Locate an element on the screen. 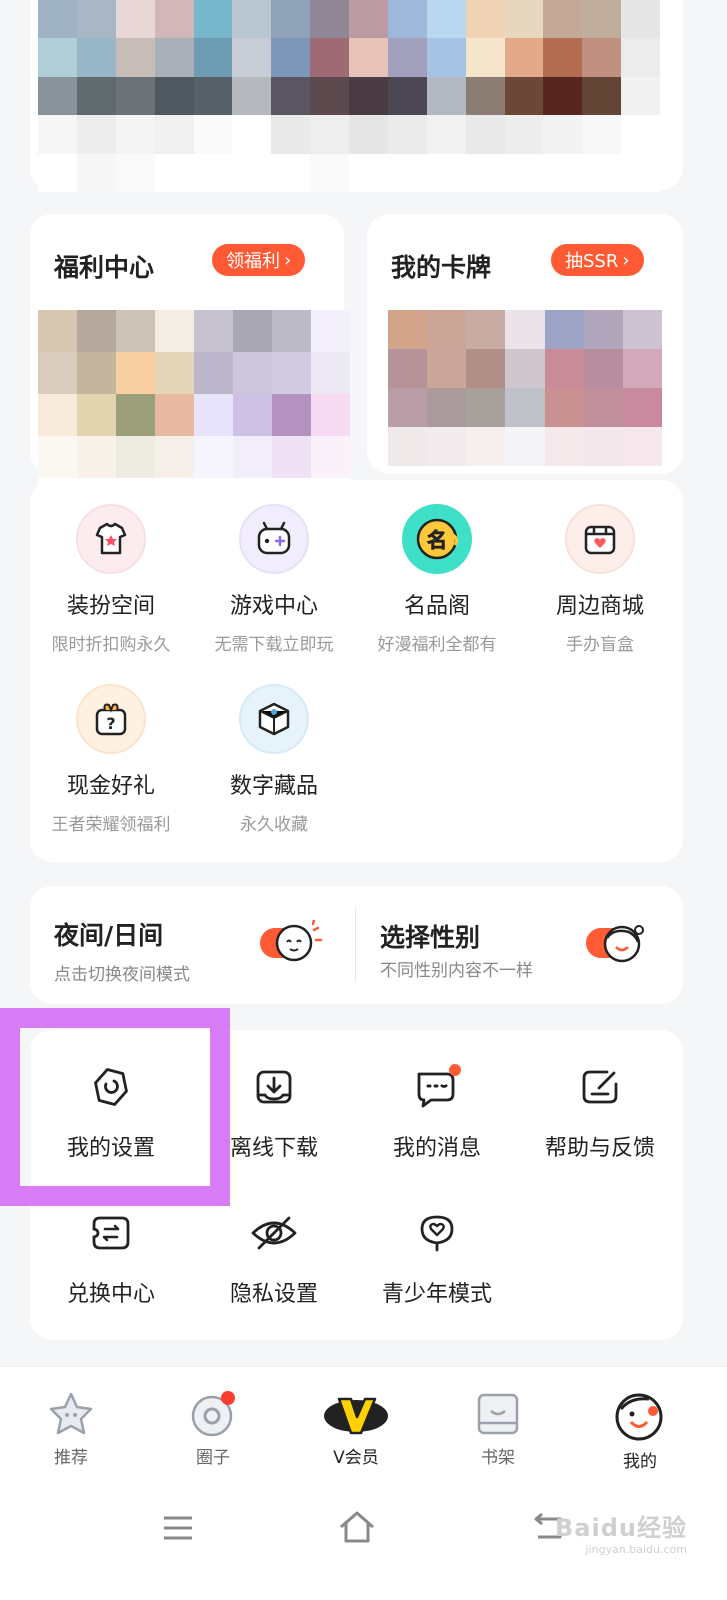 This screenshot has width=727, height=1600. feedback-edit-icon is located at coordinates (600, 1087).